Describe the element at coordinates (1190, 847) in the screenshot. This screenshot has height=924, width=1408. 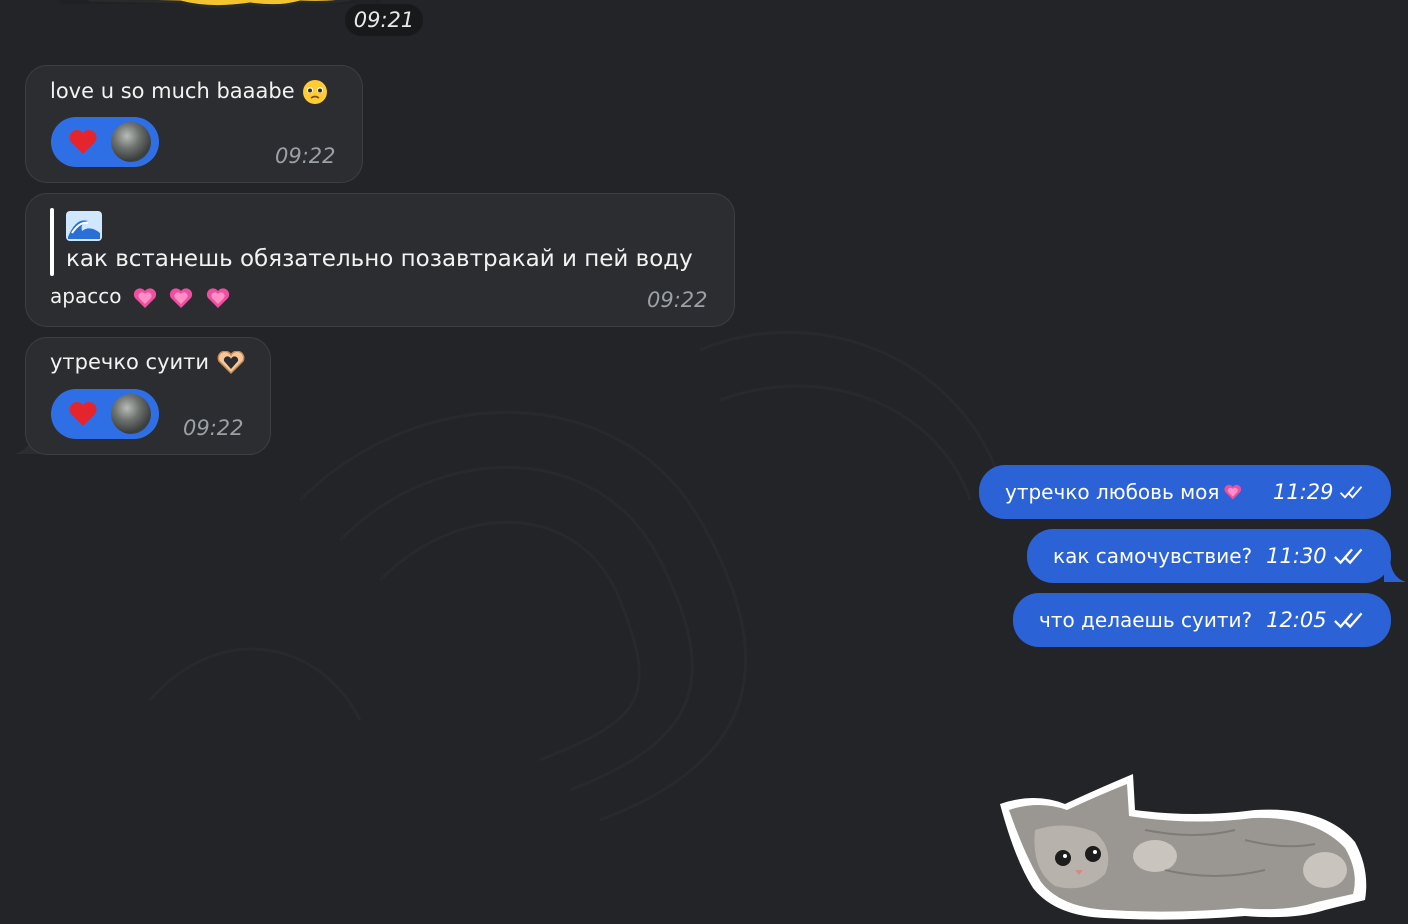
I see `kitten-sticker` at that location.